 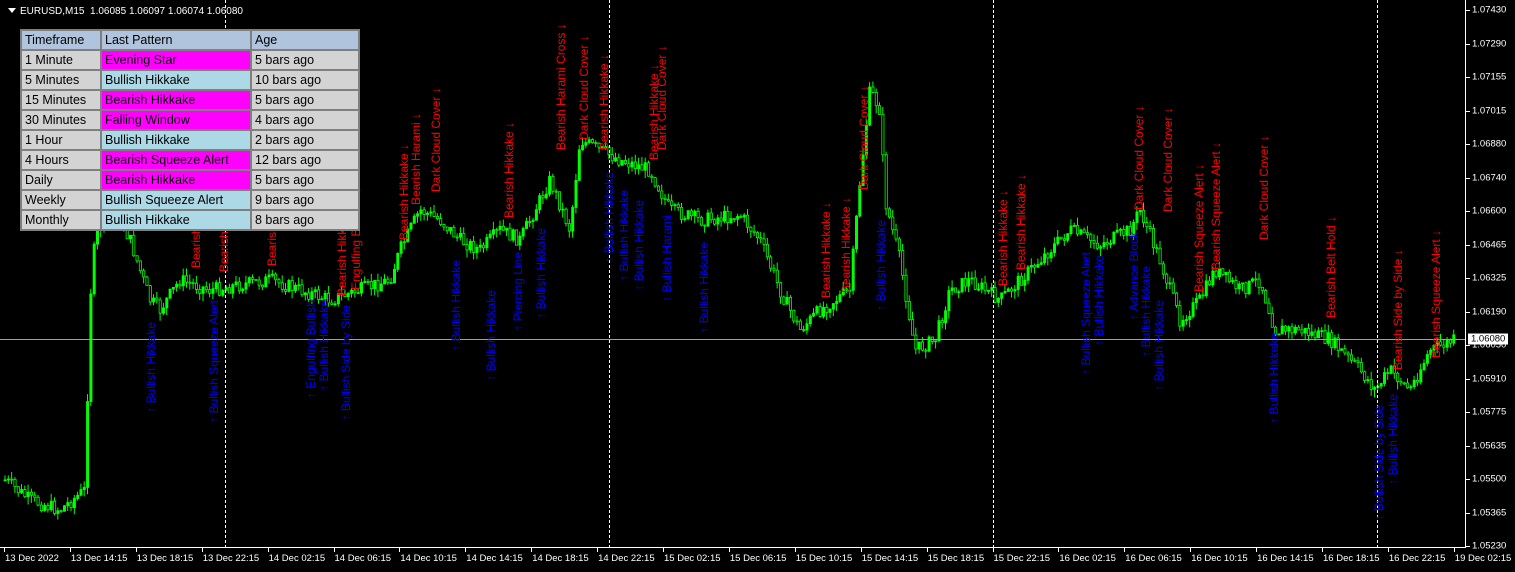 What do you see at coordinates (1489, 479) in the screenshot?
I see `price-label: 1.05500` at bounding box center [1489, 479].